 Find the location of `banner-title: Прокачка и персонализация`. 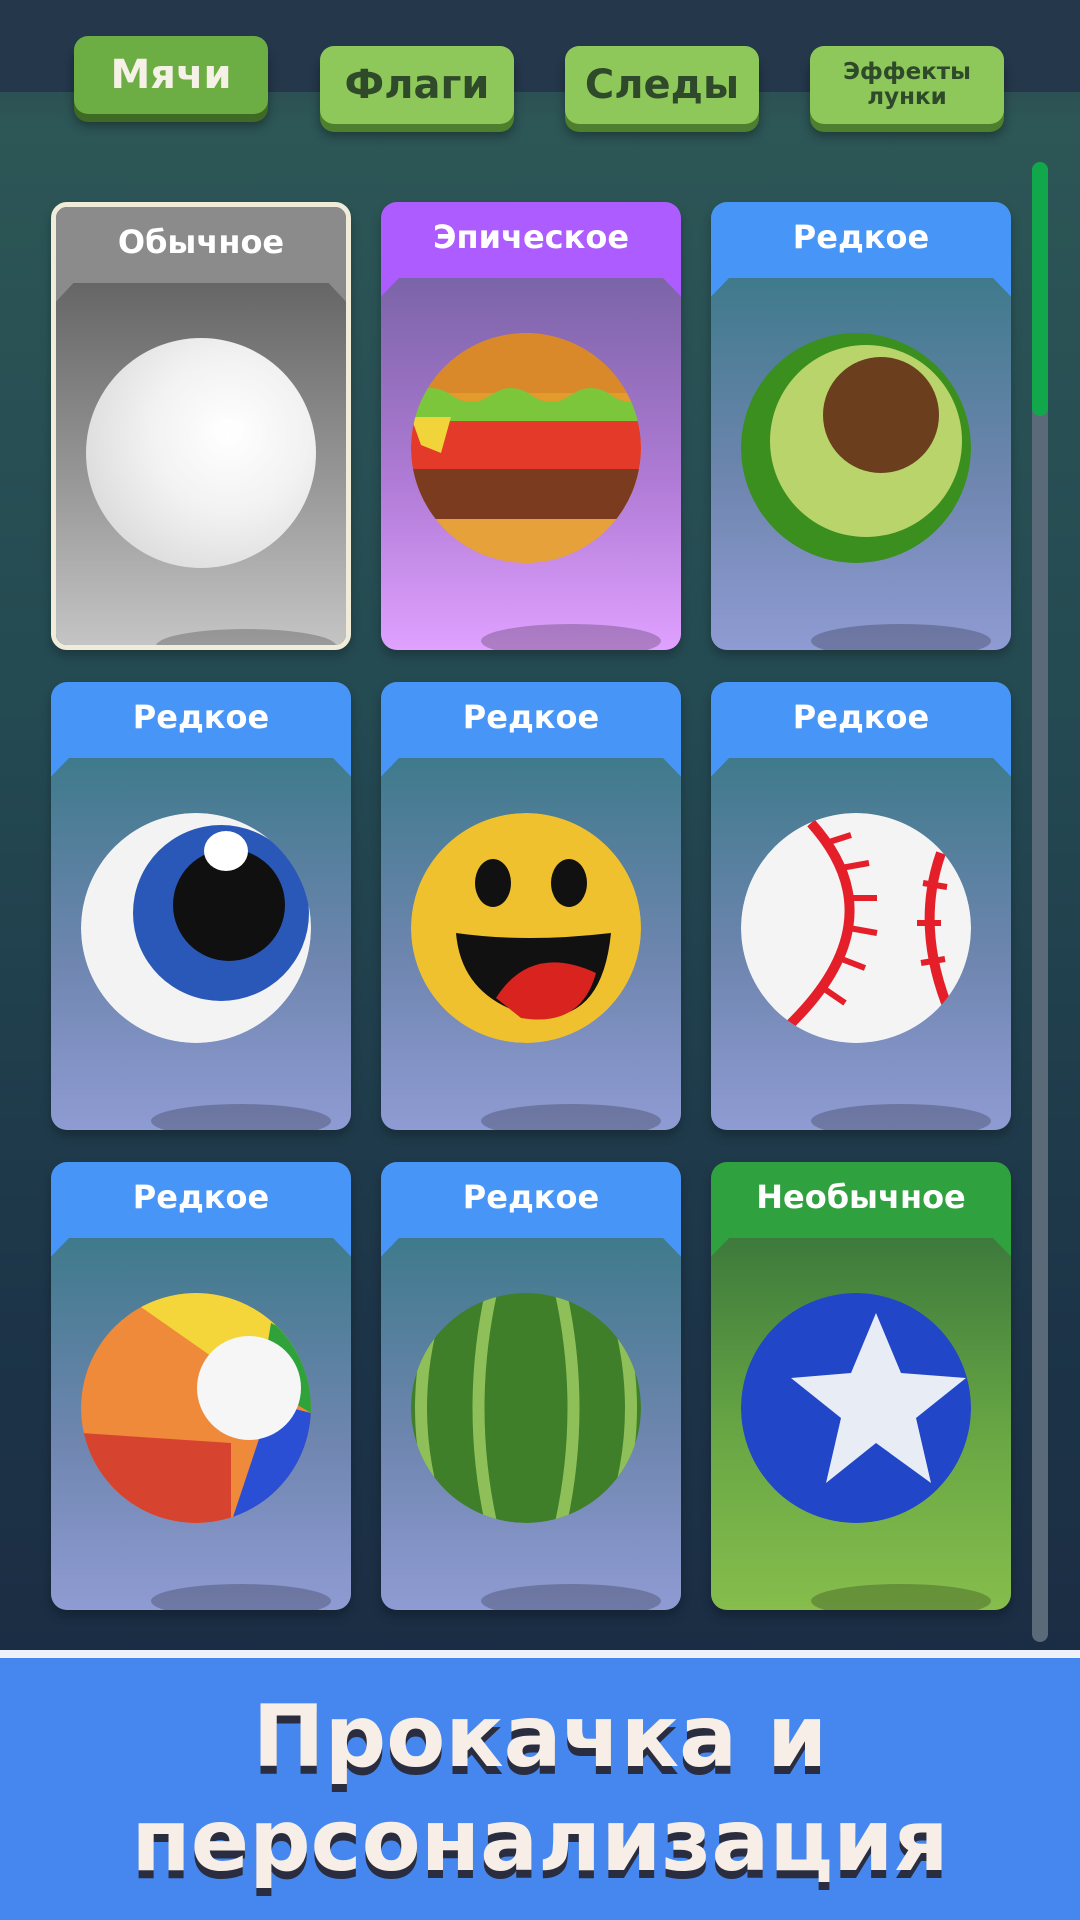

banner-title: Прокачка и персонализация is located at coordinates (540, 1789).